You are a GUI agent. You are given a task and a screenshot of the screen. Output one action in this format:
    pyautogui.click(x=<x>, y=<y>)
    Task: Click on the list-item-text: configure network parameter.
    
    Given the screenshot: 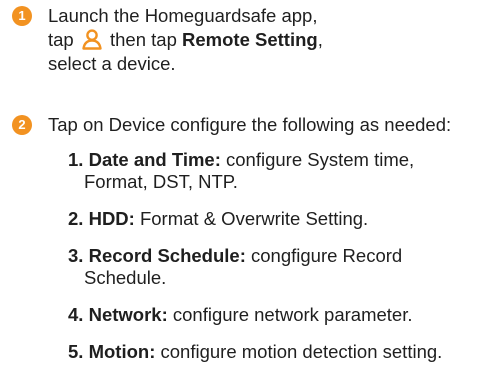 What is the action you would take?
    pyautogui.click(x=292, y=314)
    